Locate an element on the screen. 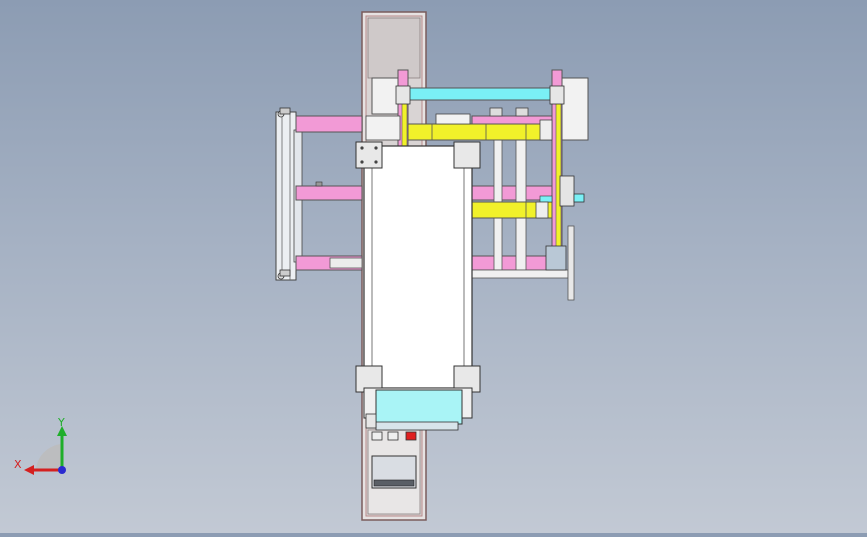 The image size is (867, 537). x-axis-label: X is located at coordinates (18, 464).